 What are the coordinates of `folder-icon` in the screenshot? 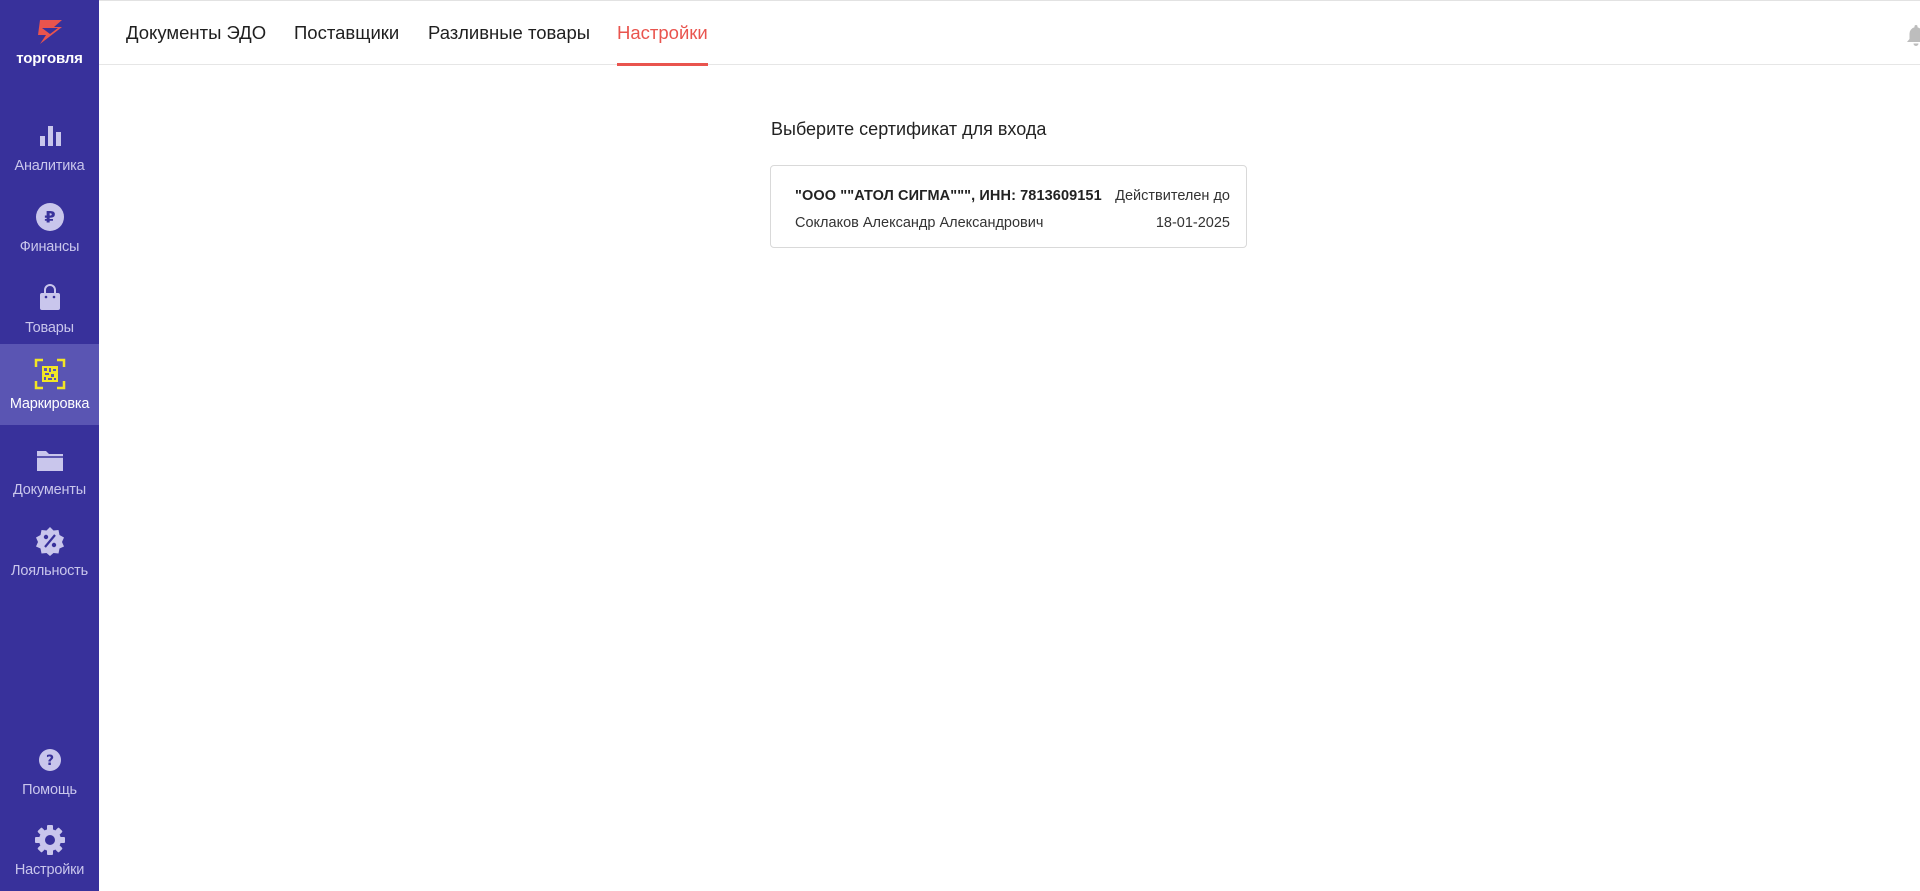 It's located at (50, 460).